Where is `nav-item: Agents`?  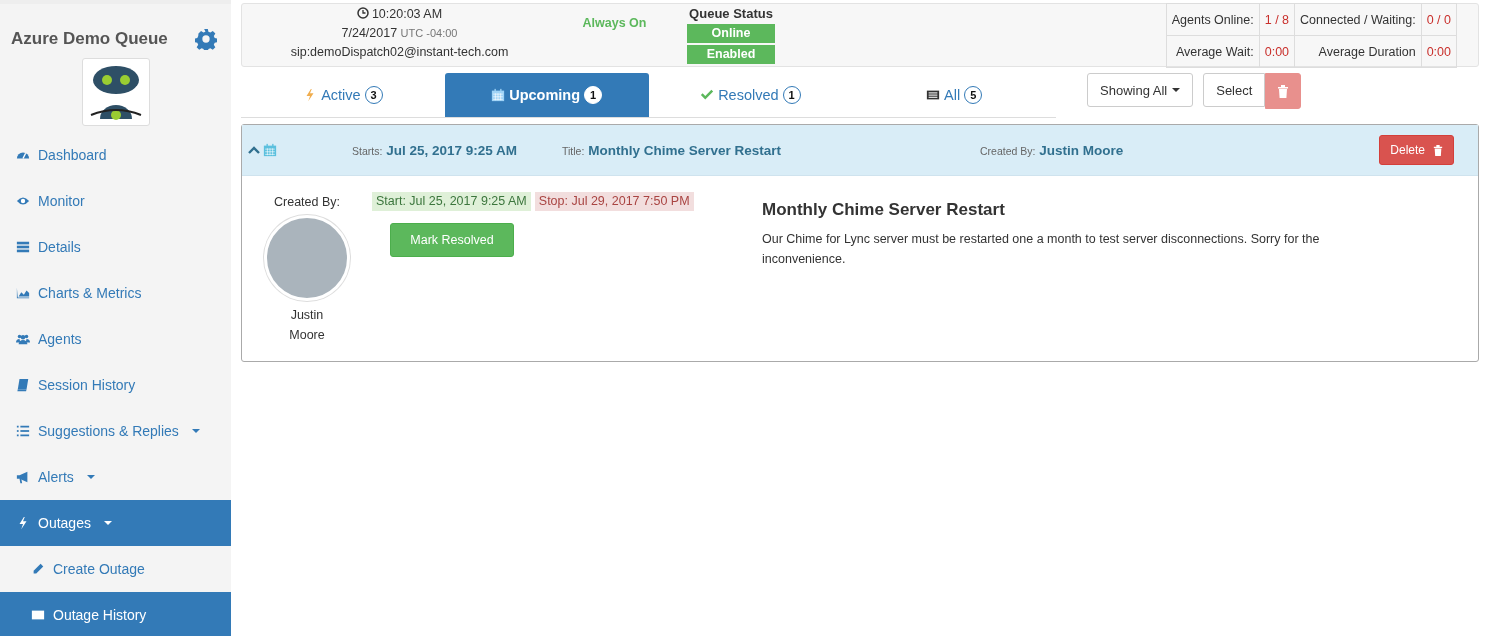
nav-item: Agents is located at coordinates (115, 339).